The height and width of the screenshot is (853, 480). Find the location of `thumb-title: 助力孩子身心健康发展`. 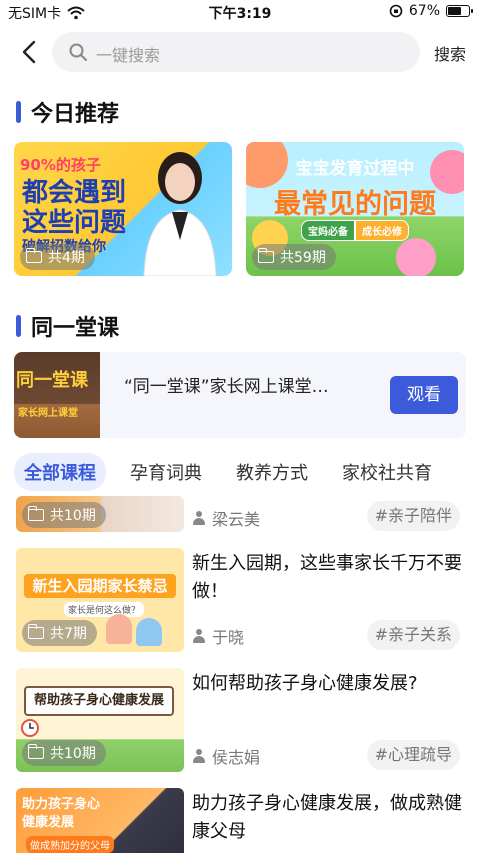

thumb-title: 助力孩子身心健康发展 is located at coordinates (61, 813).